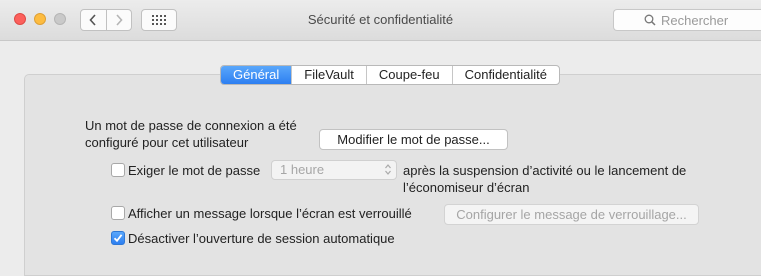 The image size is (761, 276). What do you see at coordinates (408, 75) in the screenshot?
I see `tab-firewall: Coupe-feu` at bounding box center [408, 75].